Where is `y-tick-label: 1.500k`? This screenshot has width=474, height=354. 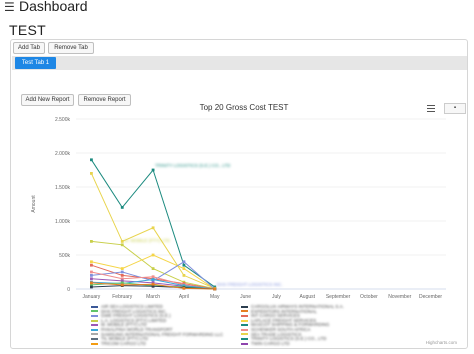 y-tick-label: 1.500k is located at coordinates (63, 188).